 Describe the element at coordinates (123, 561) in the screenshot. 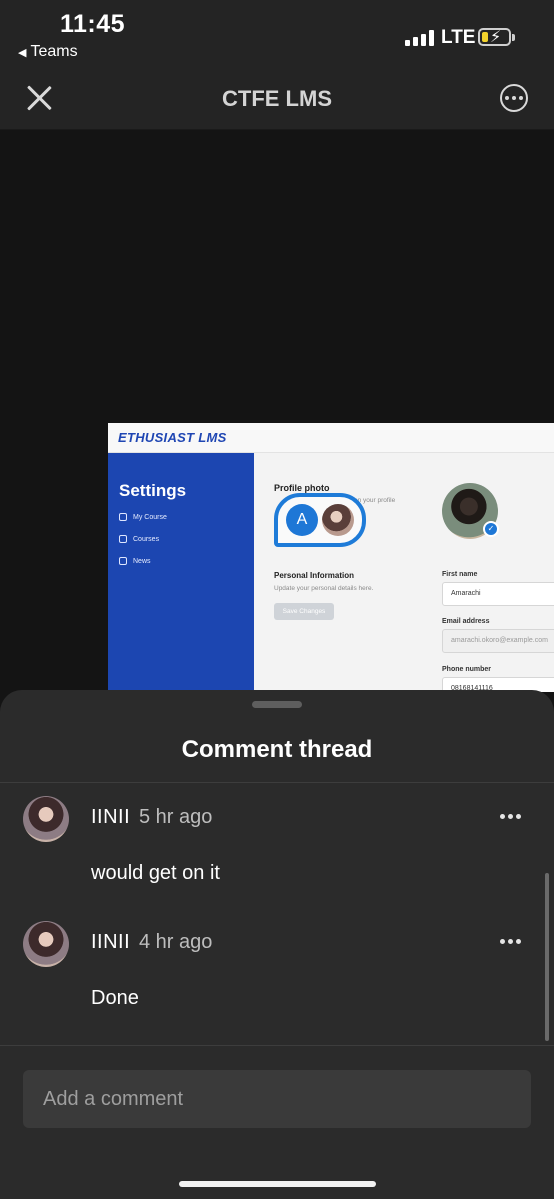

I see `news-icon` at that location.